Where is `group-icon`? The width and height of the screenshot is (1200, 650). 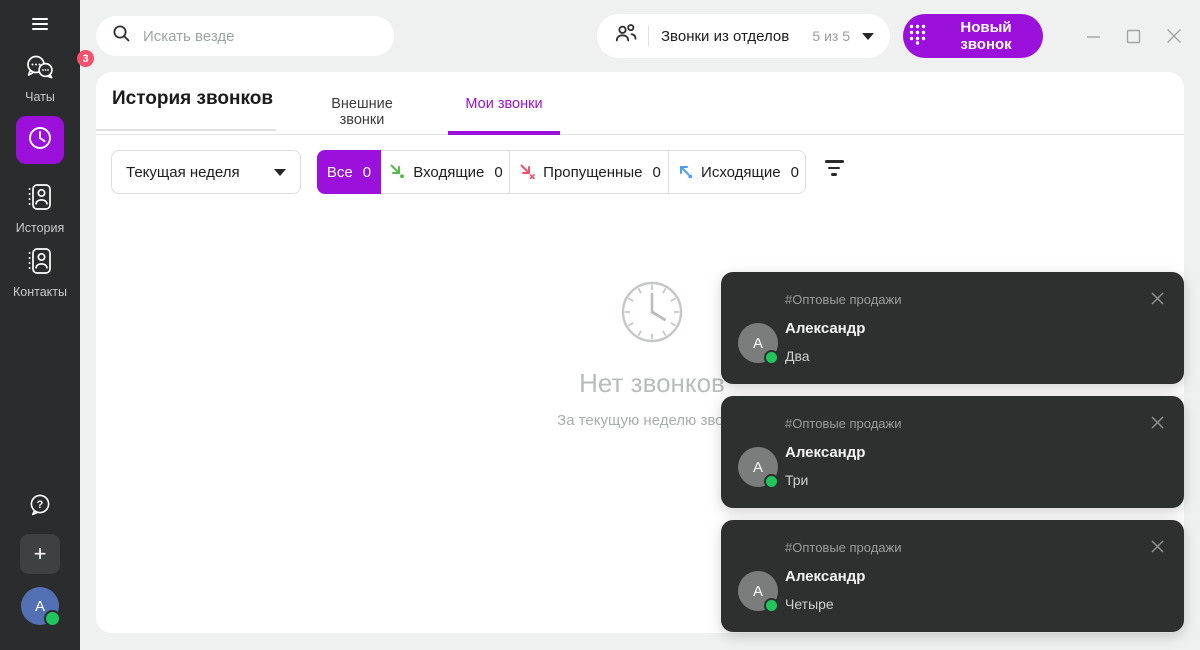 group-icon is located at coordinates (625, 36).